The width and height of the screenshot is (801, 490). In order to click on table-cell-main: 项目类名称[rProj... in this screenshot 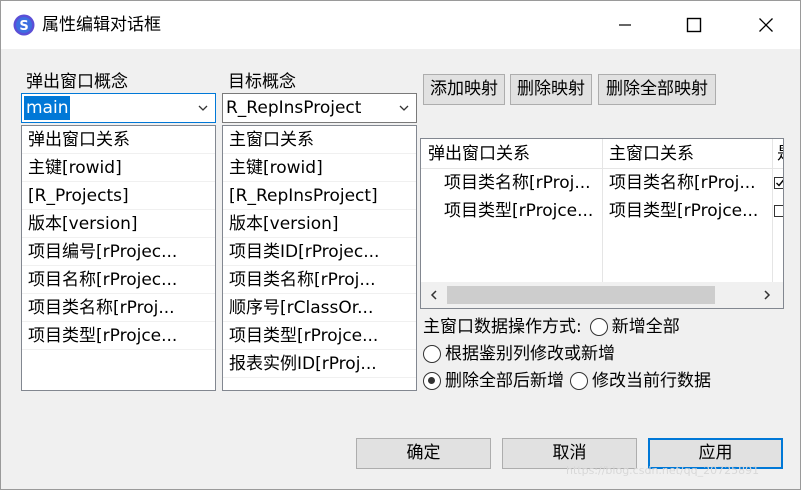, I will do `click(690, 183)`.